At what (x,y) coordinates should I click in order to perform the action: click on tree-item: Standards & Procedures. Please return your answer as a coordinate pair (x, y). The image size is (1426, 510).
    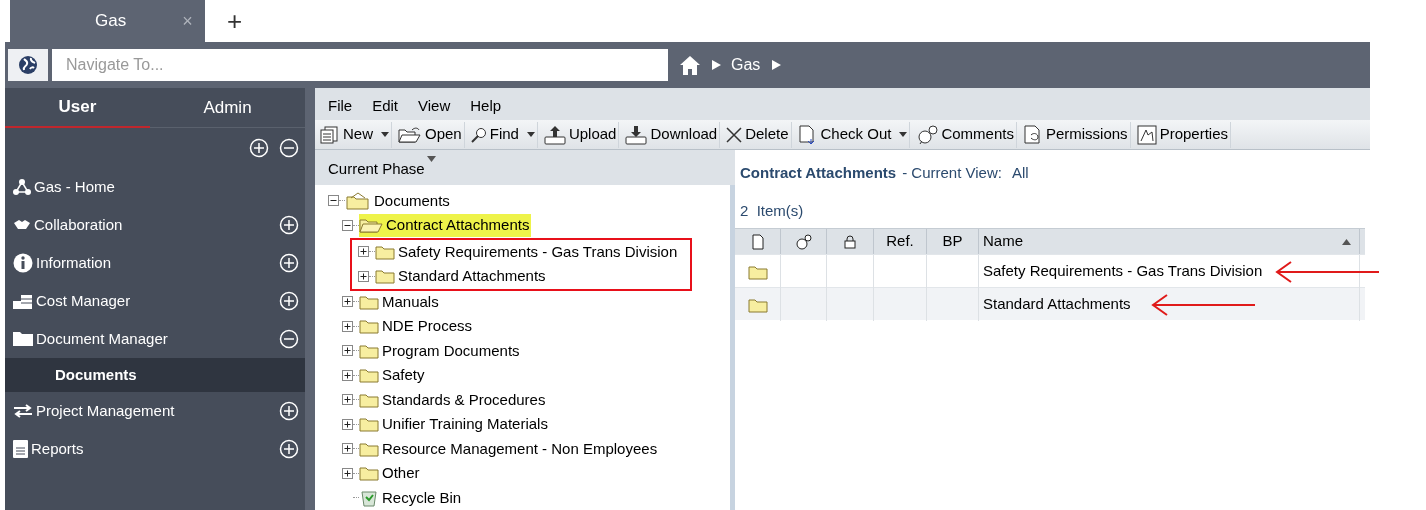
    Looking at the image, I should click on (453, 399).